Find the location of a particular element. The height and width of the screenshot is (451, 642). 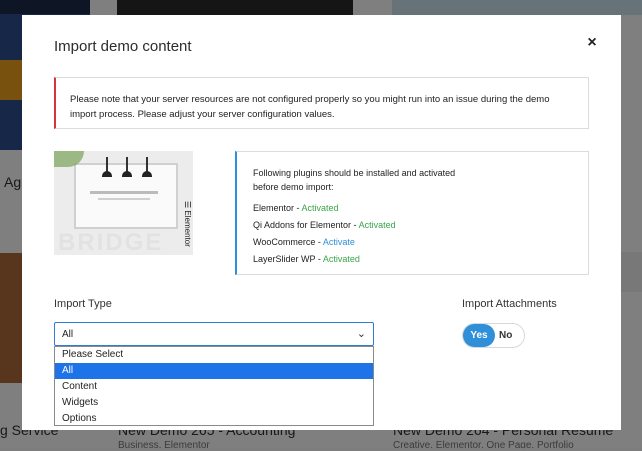

close-icon: × is located at coordinates (592, 43).